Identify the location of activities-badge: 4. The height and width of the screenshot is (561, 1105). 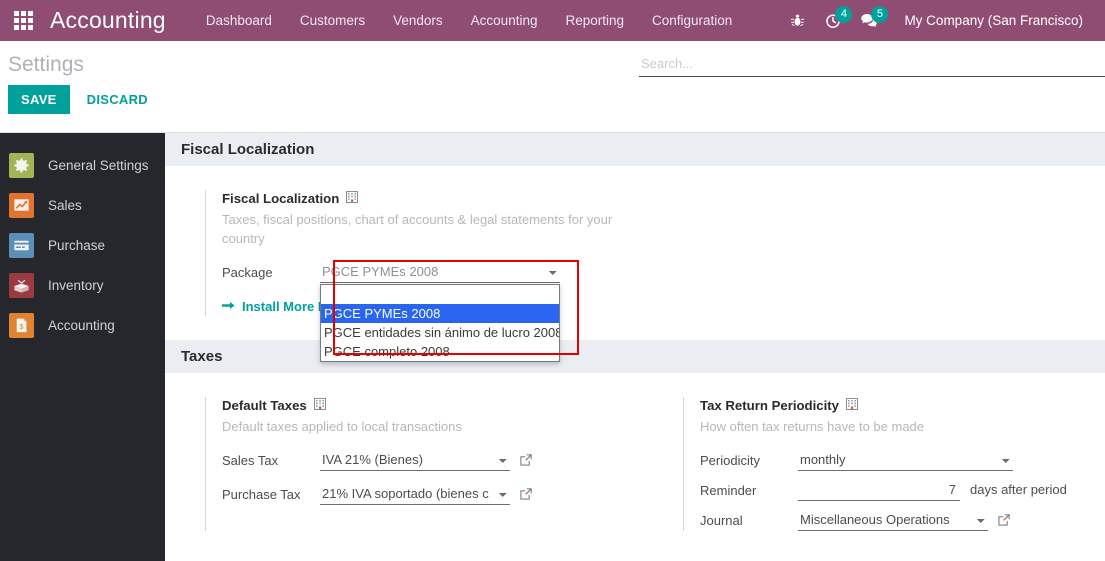
(844, 14).